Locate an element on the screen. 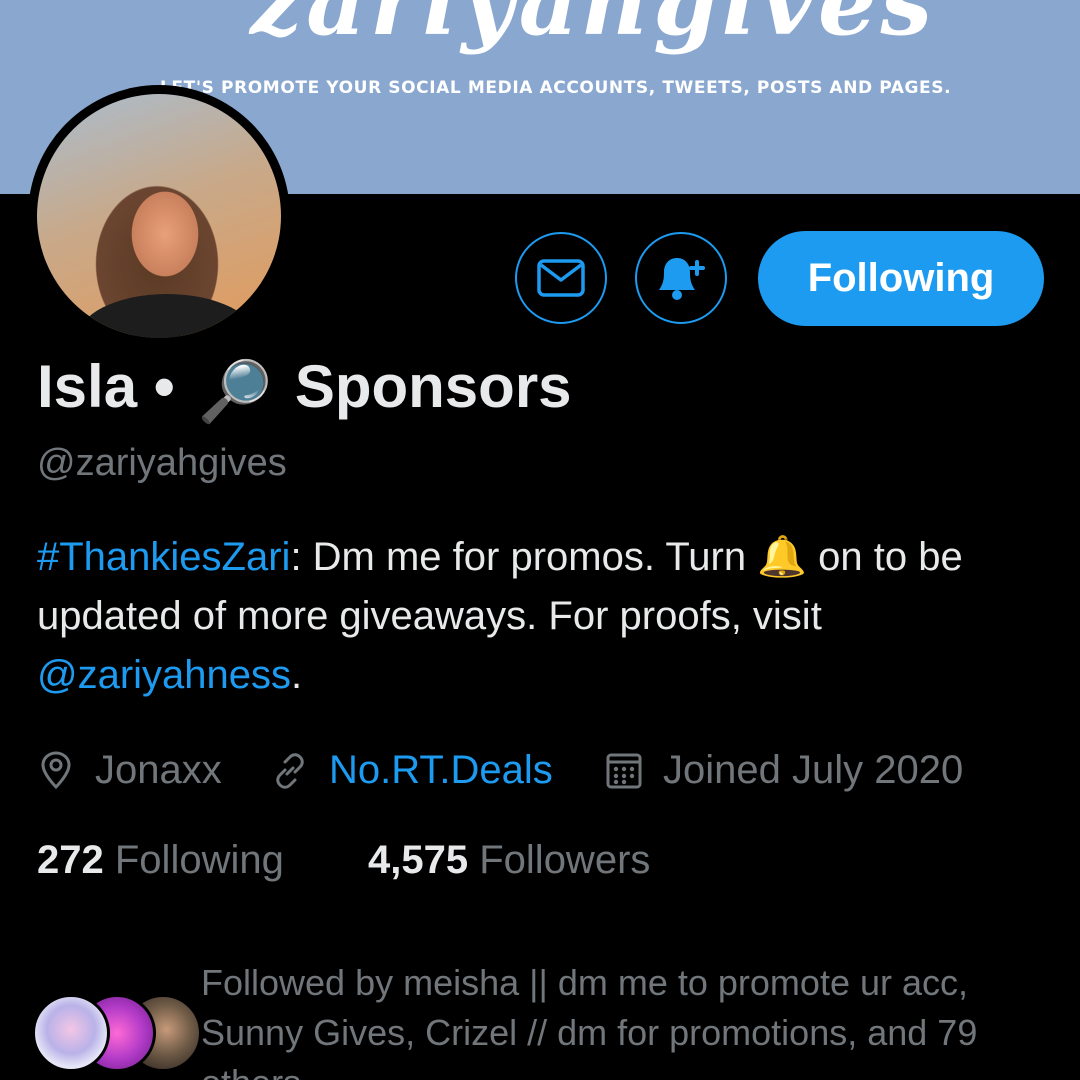 This screenshot has width=1080, height=1080. bio-hashtag-link: #ThankiesZari is located at coordinates (163, 557).